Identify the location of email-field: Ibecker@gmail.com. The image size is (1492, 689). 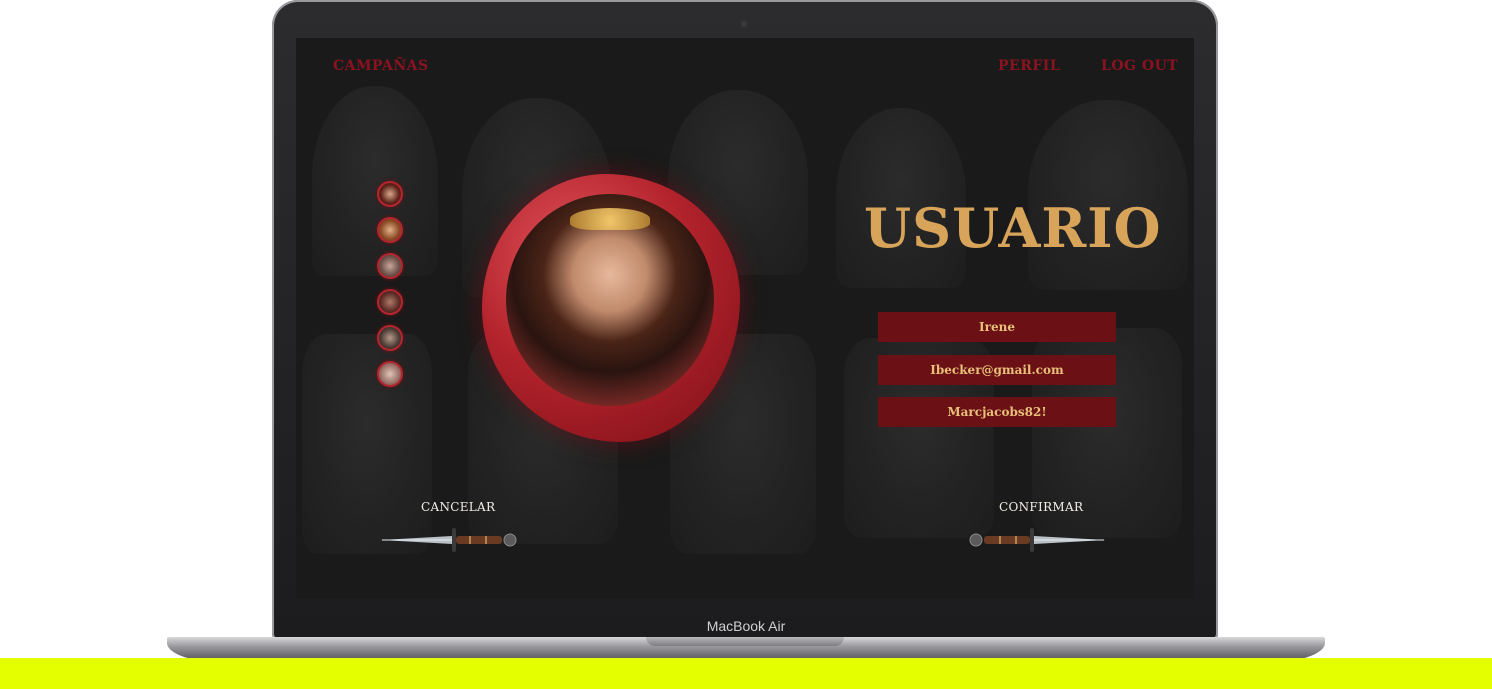
(997, 370).